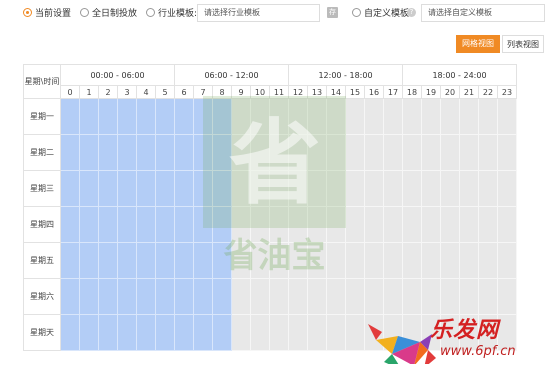 The width and height of the screenshot is (549, 375). I want to click on grid-view-button: 网格视图, so click(478, 44).